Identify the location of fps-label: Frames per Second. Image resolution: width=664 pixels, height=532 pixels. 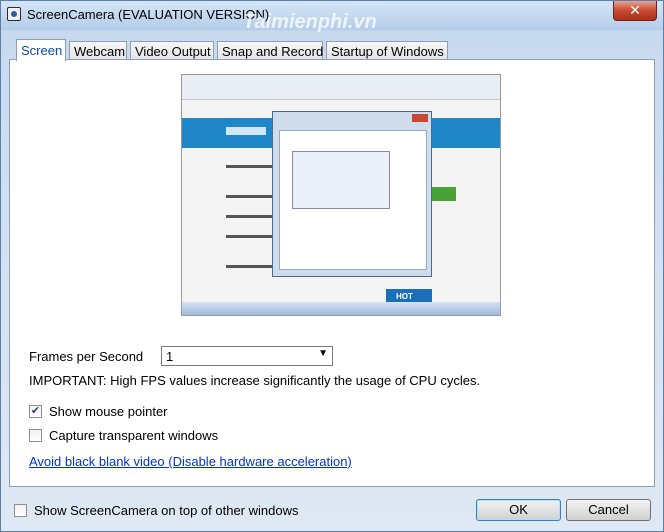
(86, 356).